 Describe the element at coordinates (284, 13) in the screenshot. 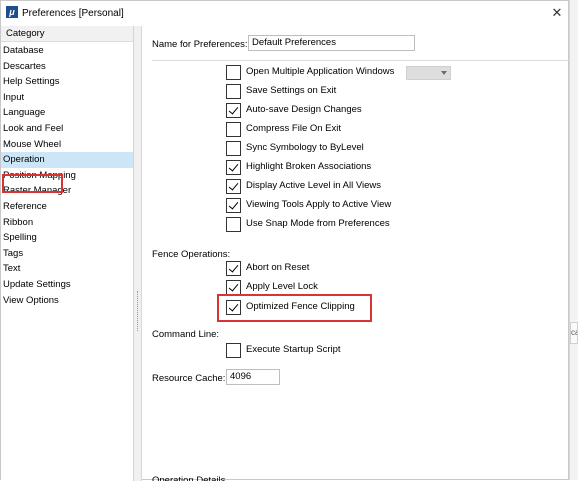

I see `title-bar: μ Preferences [Personal] ✕` at that location.